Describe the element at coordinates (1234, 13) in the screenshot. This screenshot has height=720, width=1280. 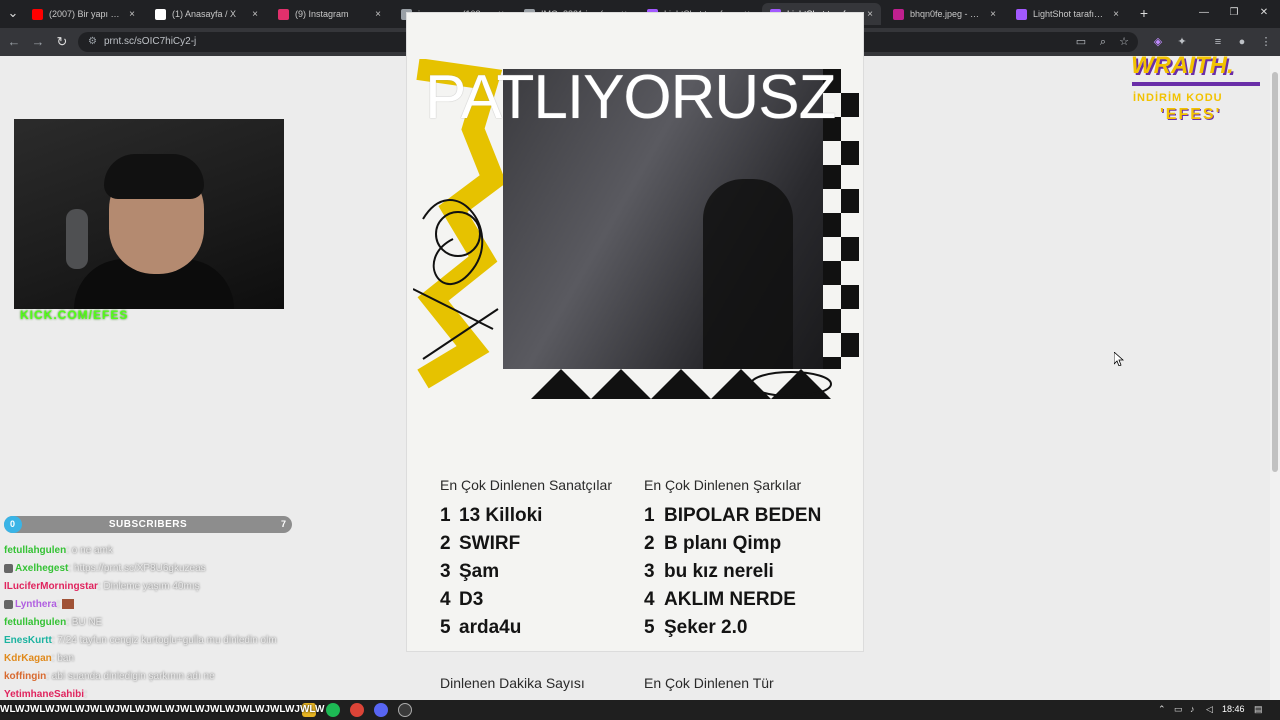
I see `restore-button: ❐` at that location.